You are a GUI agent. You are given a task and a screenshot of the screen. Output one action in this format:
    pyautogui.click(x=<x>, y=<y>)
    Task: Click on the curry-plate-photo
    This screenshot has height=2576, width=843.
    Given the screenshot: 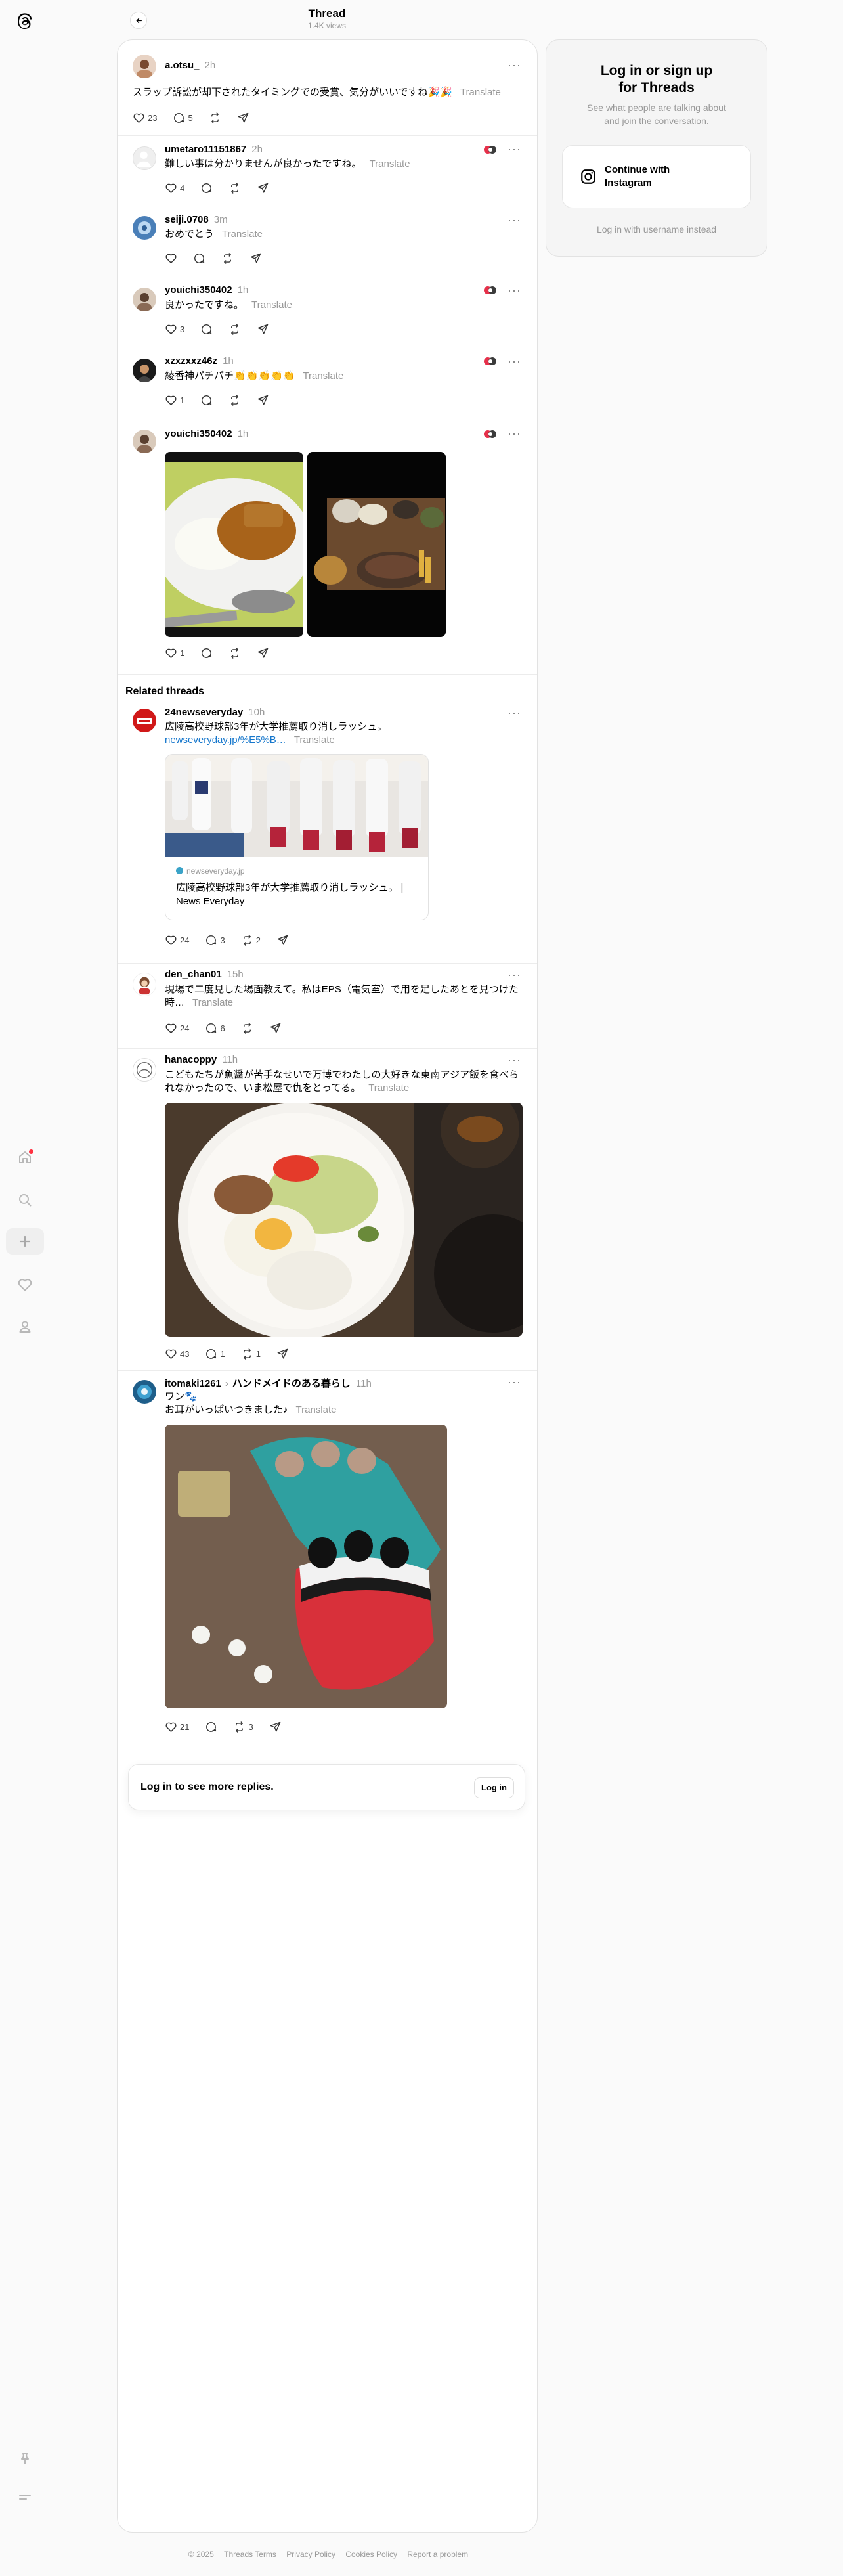 What is the action you would take?
    pyautogui.click(x=234, y=544)
    